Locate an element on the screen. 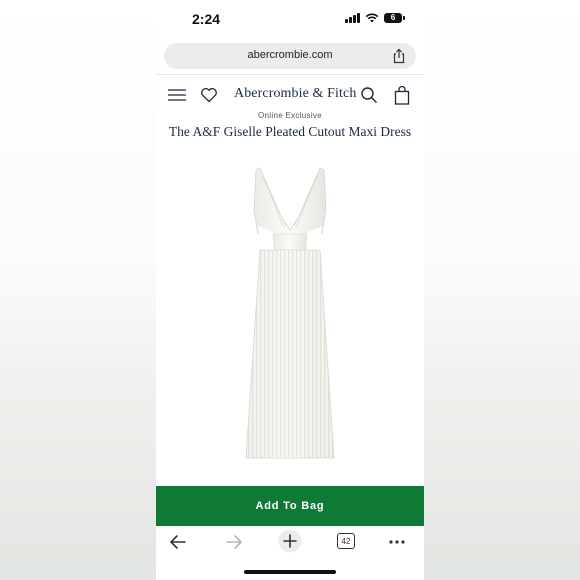 The image size is (580, 580). address-bar: abercrombie.com is located at coordinates (290, 56).